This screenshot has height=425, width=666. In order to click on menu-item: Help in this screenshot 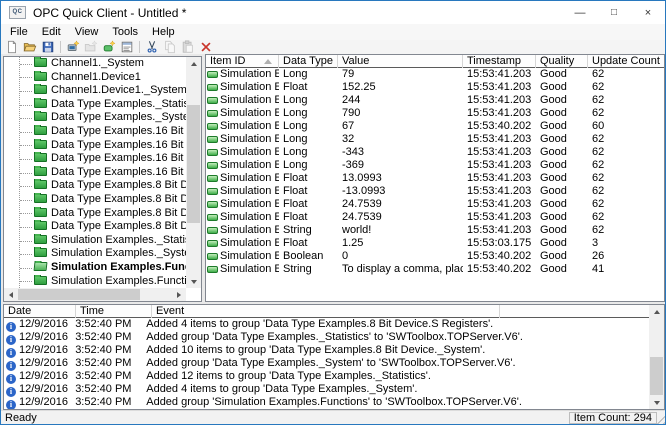, I will do `click(163, 32)`.